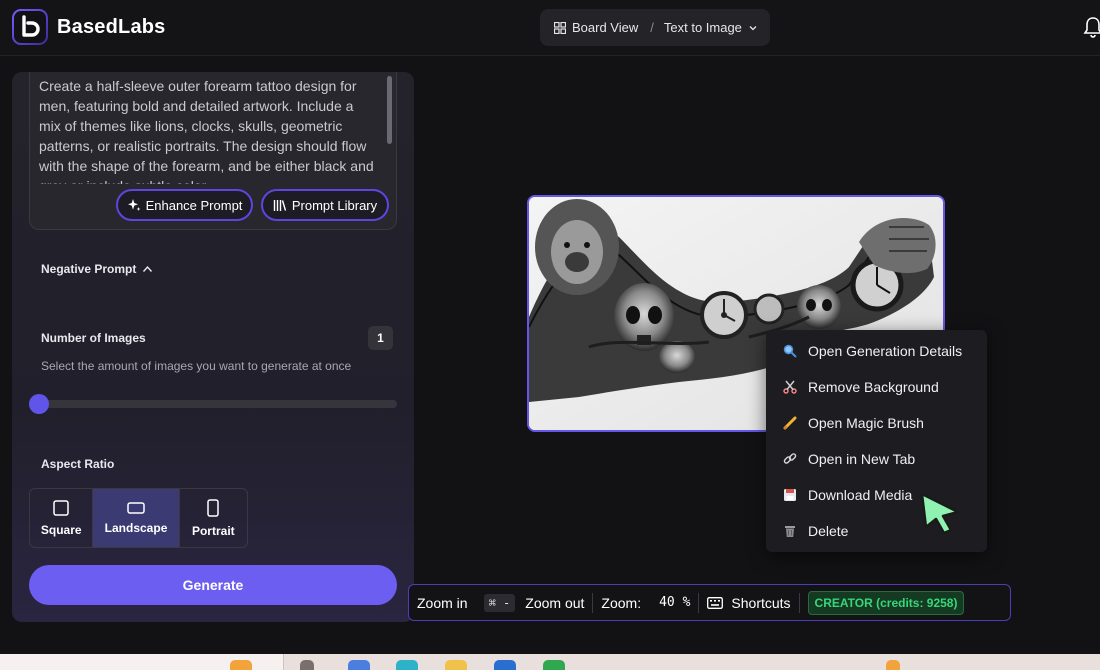 Image resolution: width=1100 pixels, height=670 pixels. What do you see at coordinates (93, 338) in the screenshot?
I see `number-of-images-label: Number of Images` at bounding box center [93, 338].